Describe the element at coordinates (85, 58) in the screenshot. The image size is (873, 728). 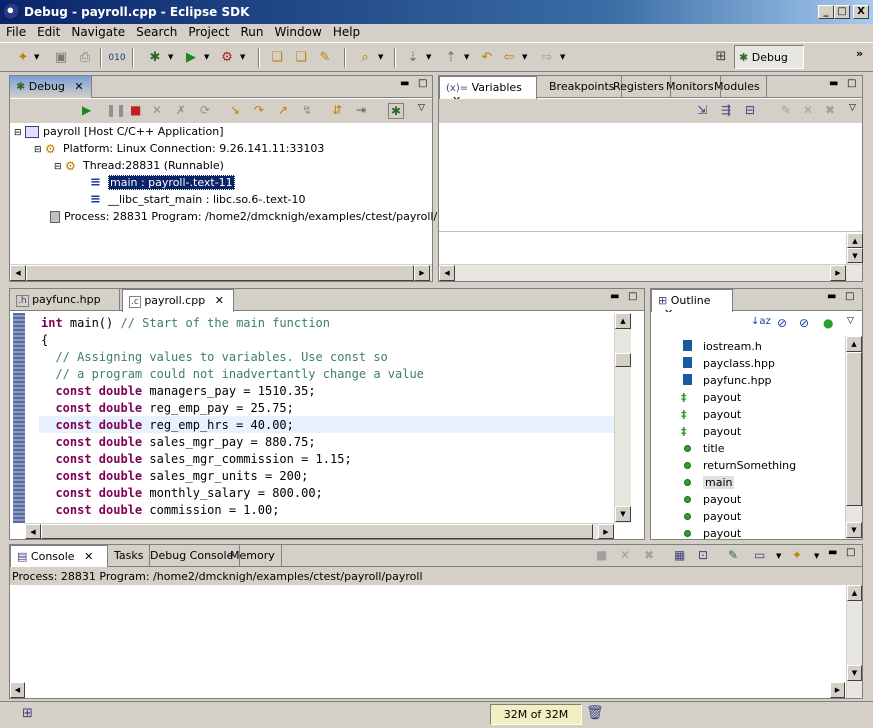
I see `print-icon: ⎙` at that location.